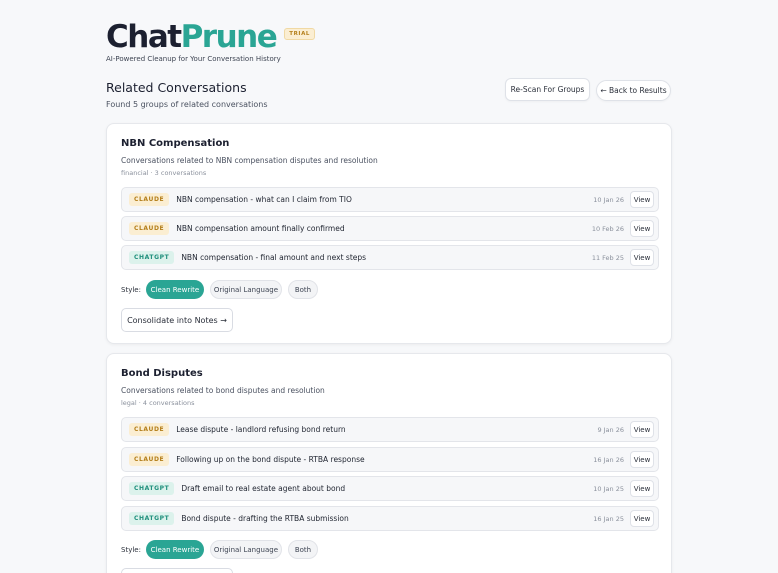 The width and height of the screenshot is (778, 573). Describe the element at coordinates (177, 320) in the screenshot. I see `consolidate-button: Consolidate into Notes →` at that location.